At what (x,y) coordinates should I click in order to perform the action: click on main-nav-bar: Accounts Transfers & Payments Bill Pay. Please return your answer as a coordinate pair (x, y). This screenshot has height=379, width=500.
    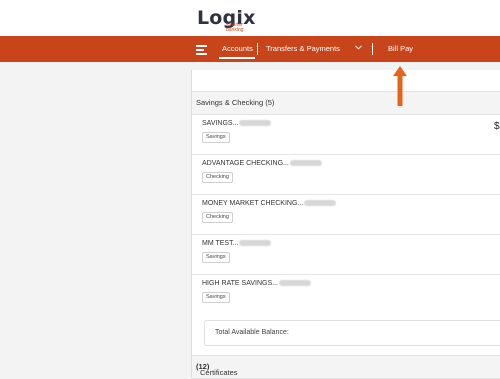
    Looking at the image, I should click on (250, 49).